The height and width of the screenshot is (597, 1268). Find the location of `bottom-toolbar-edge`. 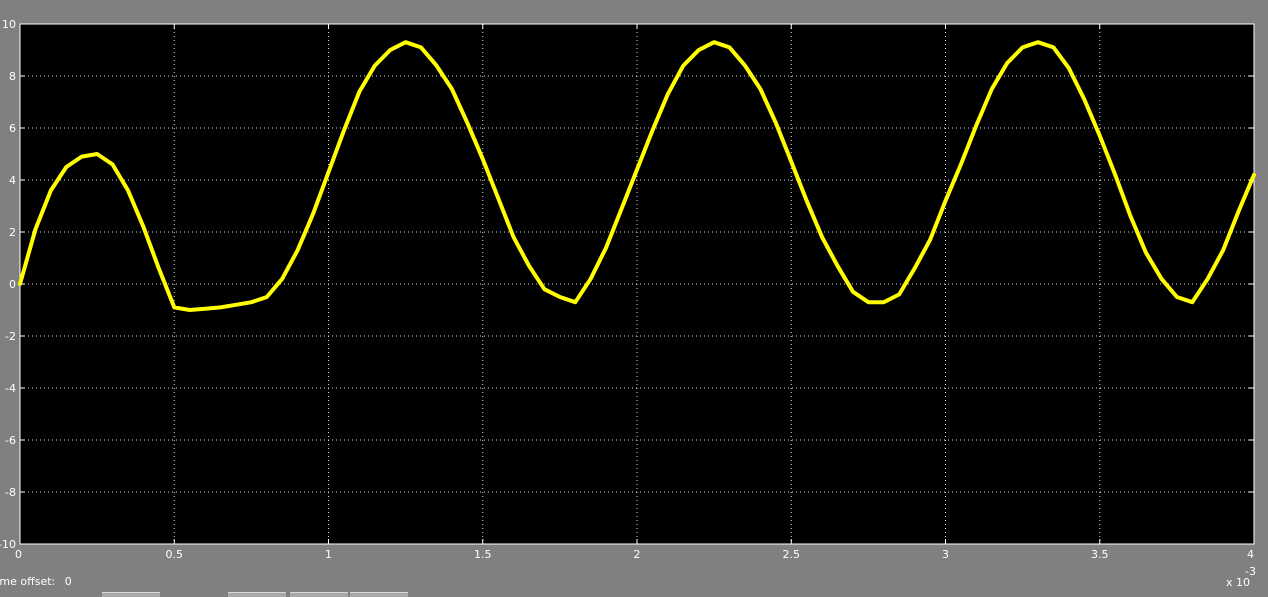

bottom-toolbar-edge is located at coordinates (260, 594).